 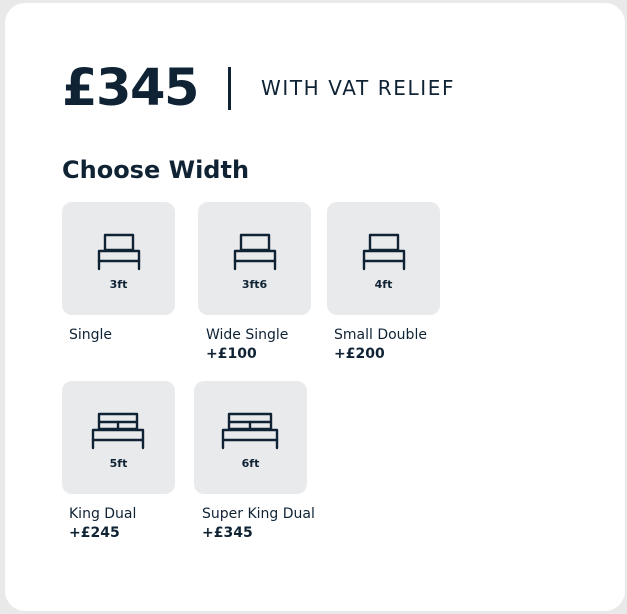 I want to click on width-option-5ft: 5ft, so click(x=118, y=437).